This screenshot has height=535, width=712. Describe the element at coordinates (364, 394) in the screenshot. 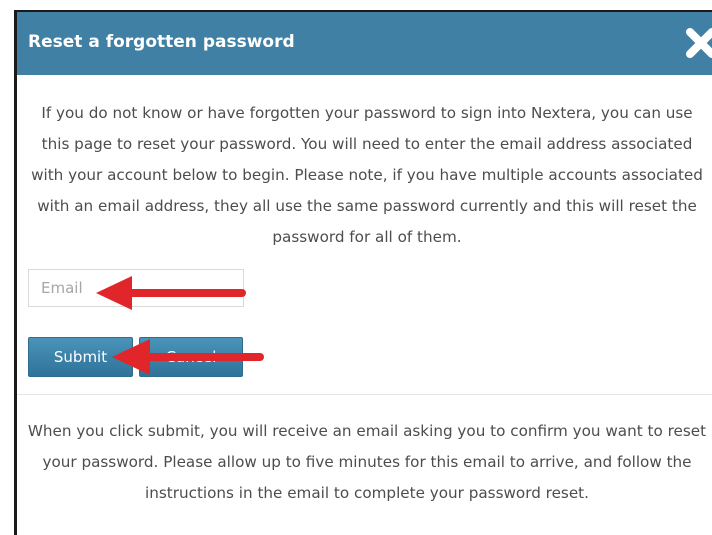

I see `divider` at that location.